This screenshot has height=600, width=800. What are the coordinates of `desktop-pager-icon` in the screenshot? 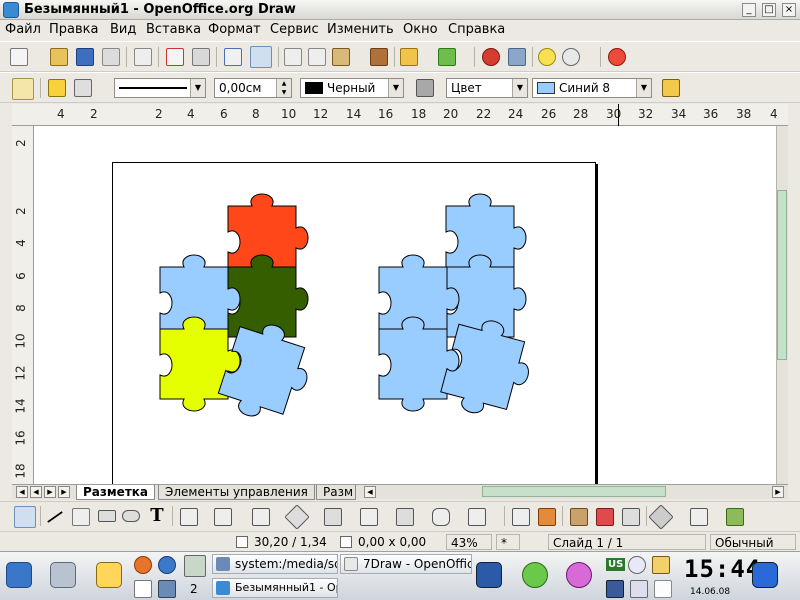 It's located at (195, 566).